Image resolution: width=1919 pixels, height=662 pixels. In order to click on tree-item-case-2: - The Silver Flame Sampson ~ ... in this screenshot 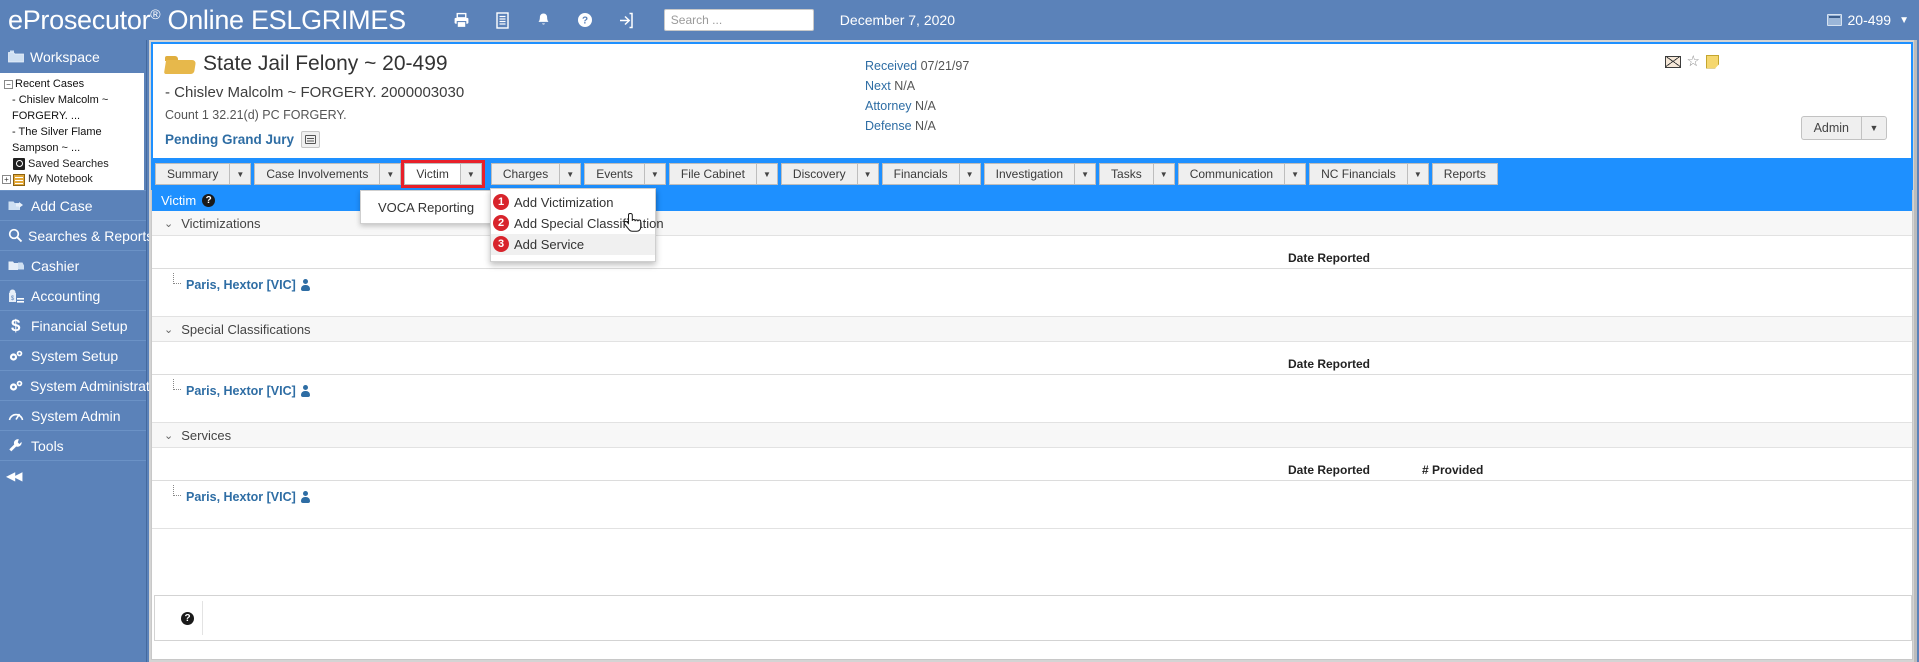, I will do `click(73, 140)`.